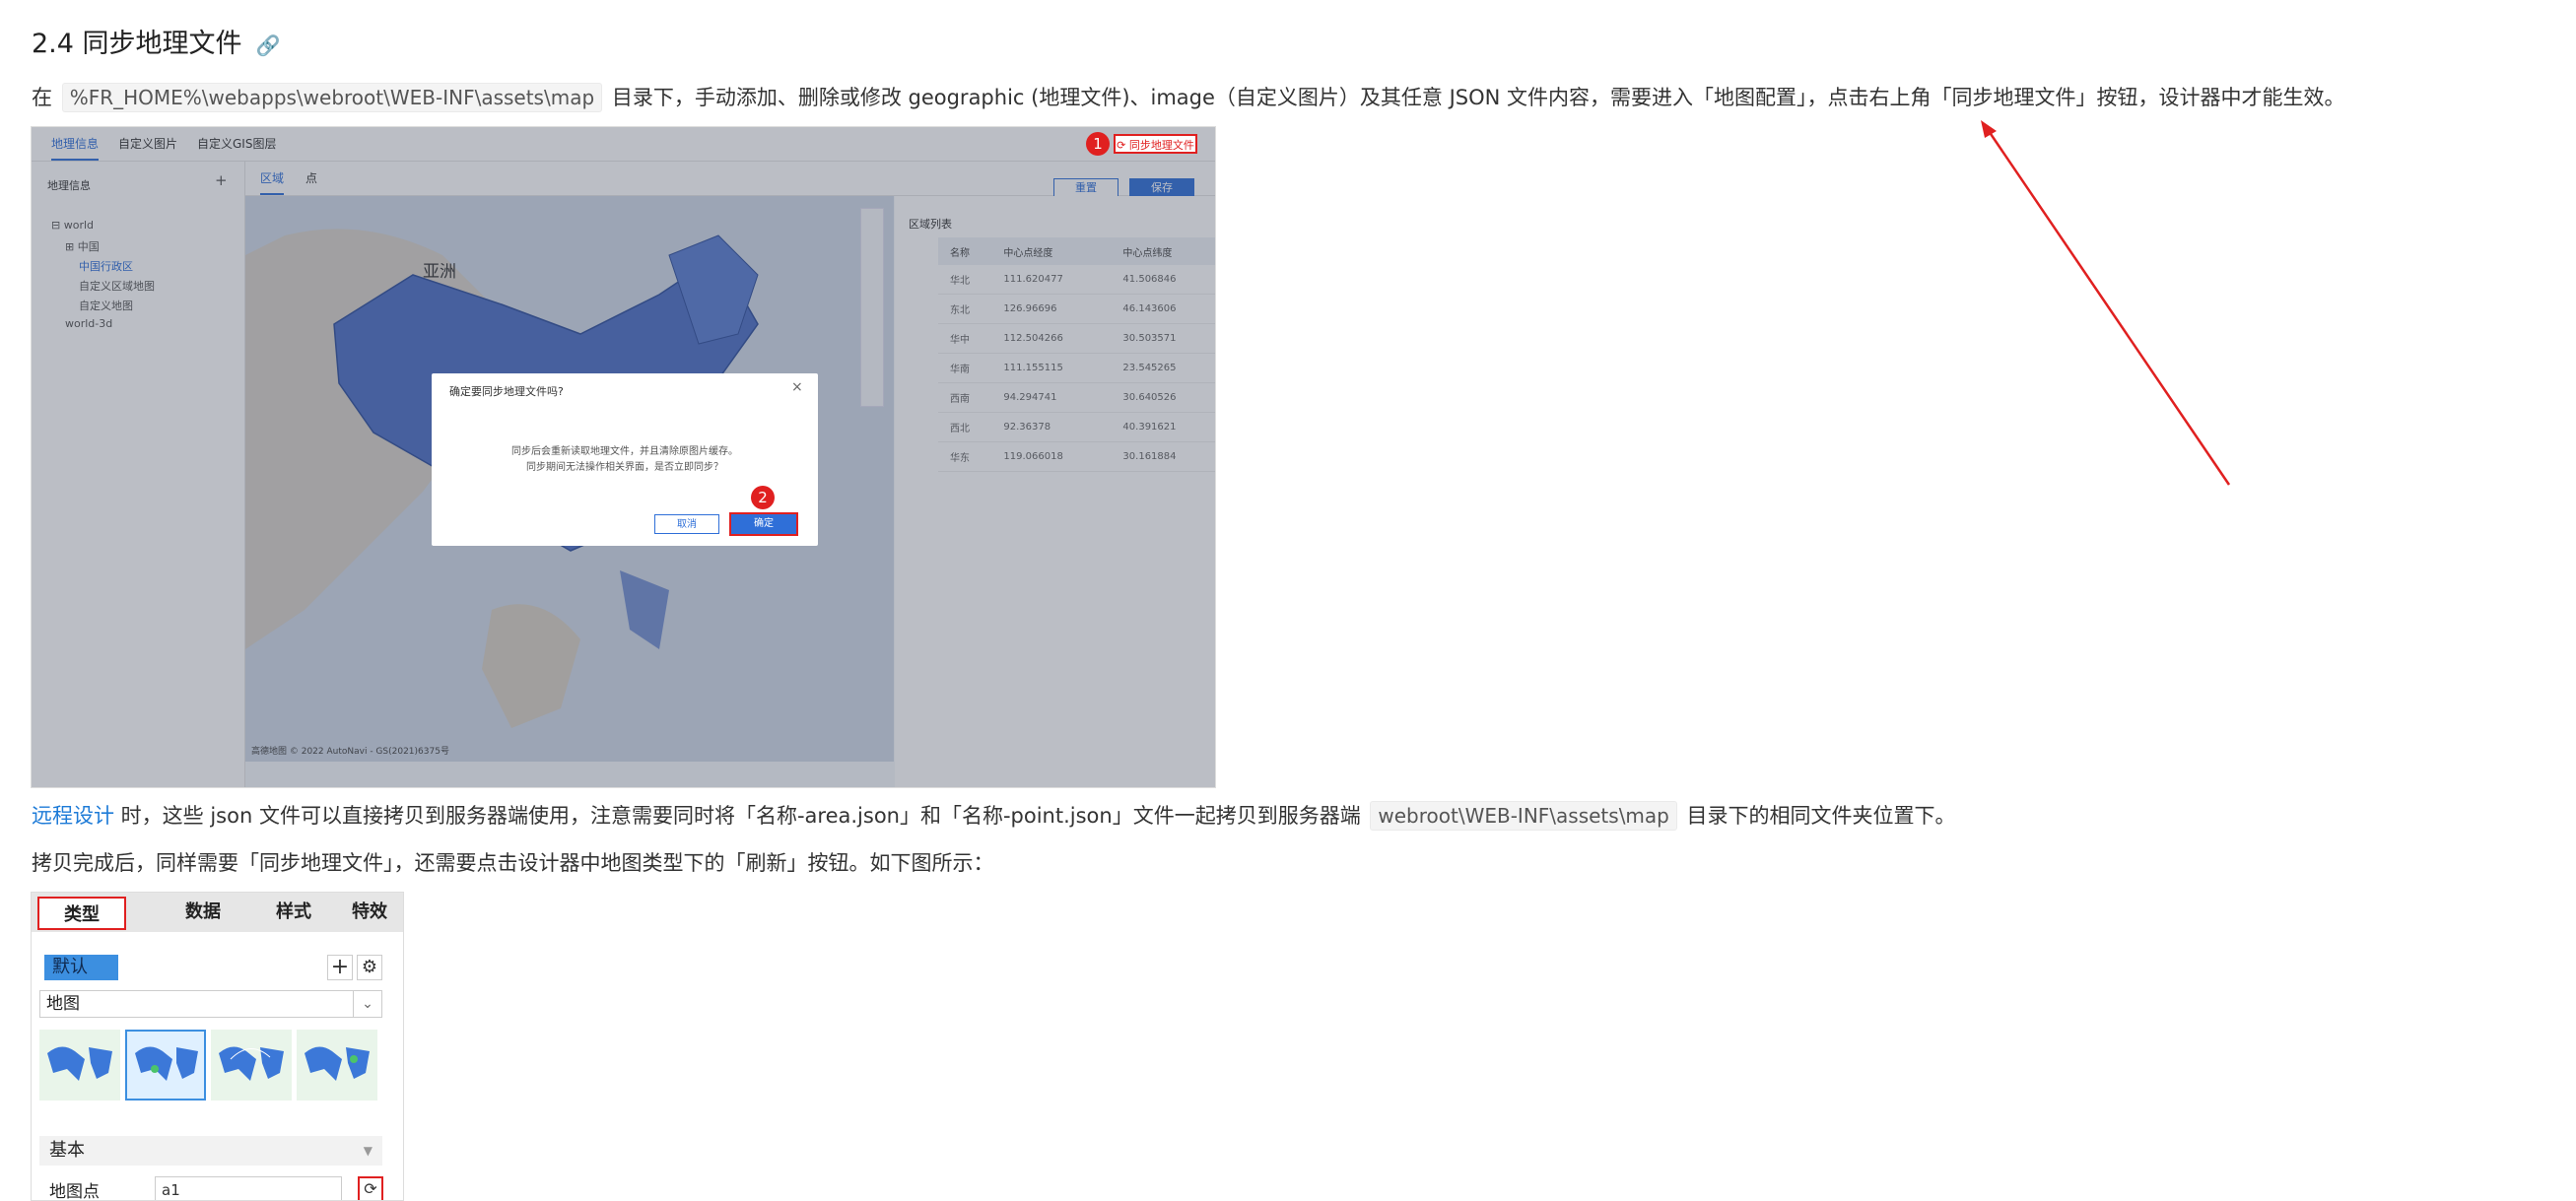 This screenshot has height=1201, width=2576. Describe the element at coordinates (1989, 129) in the screenshot. I see `annotation-arrowhead` at that location.